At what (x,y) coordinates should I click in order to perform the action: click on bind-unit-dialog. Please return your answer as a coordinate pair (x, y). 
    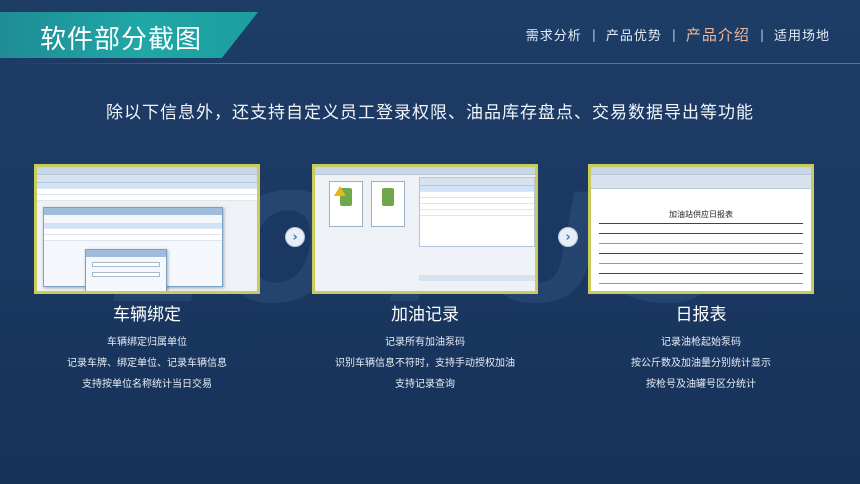
    Looking at the image, I should click on (126, 270).